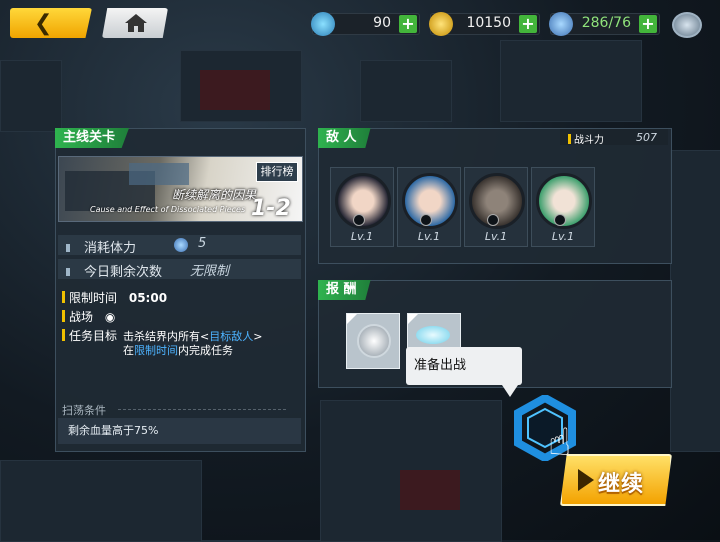 Image resolution: width=720 pixels, height=542 pixels. I want to click on coin-value: 10150, so click(488, 23).